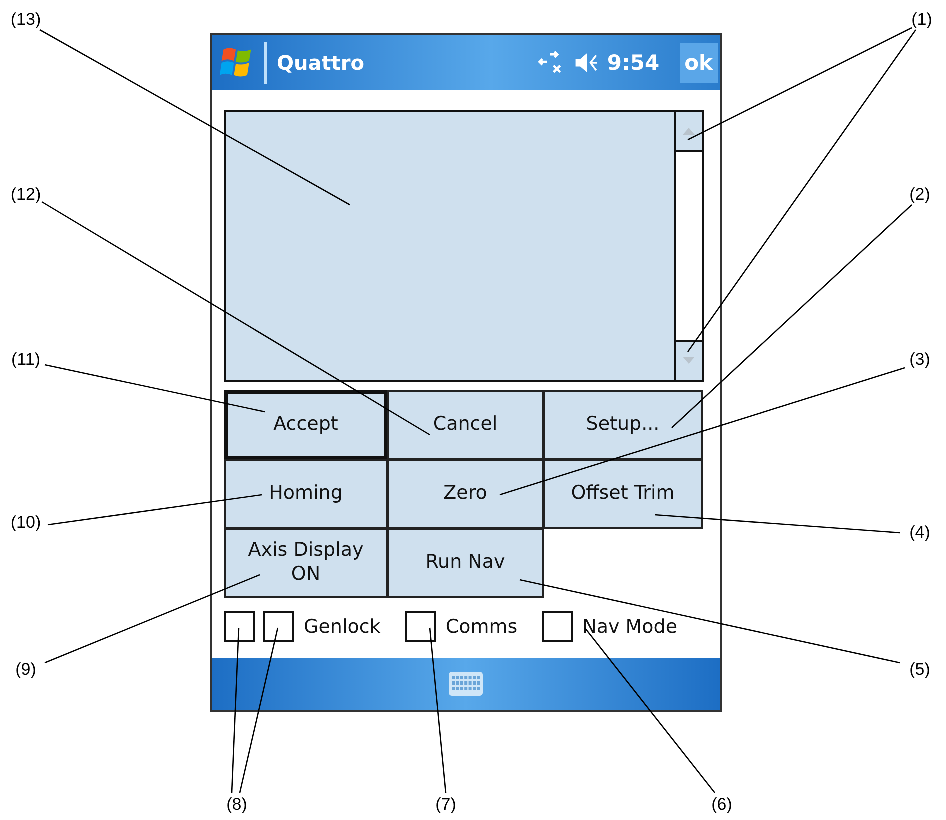 This screenshot has width=946, height=820. I want to click on callout-number: (8), so click(237, 805).